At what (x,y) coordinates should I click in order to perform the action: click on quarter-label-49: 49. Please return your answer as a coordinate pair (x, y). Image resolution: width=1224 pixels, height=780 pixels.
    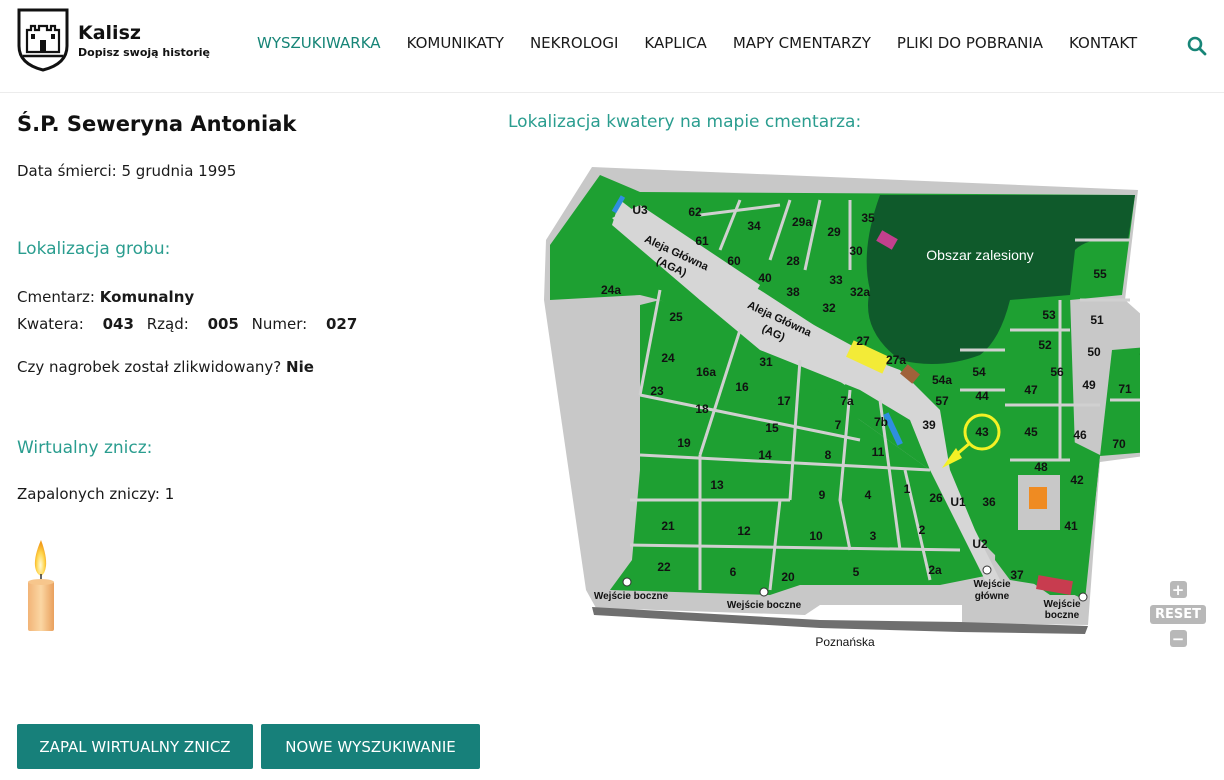
    Looking at the image, I should click on (1089, 385).